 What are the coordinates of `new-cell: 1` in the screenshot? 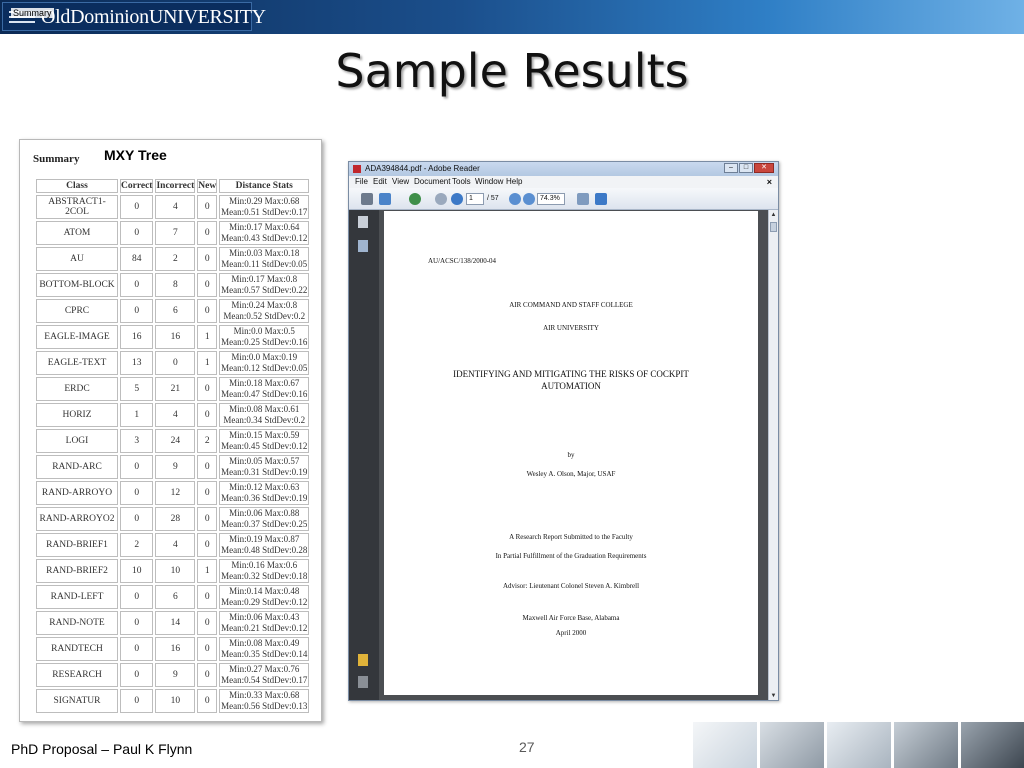 It's located at (207, 363).